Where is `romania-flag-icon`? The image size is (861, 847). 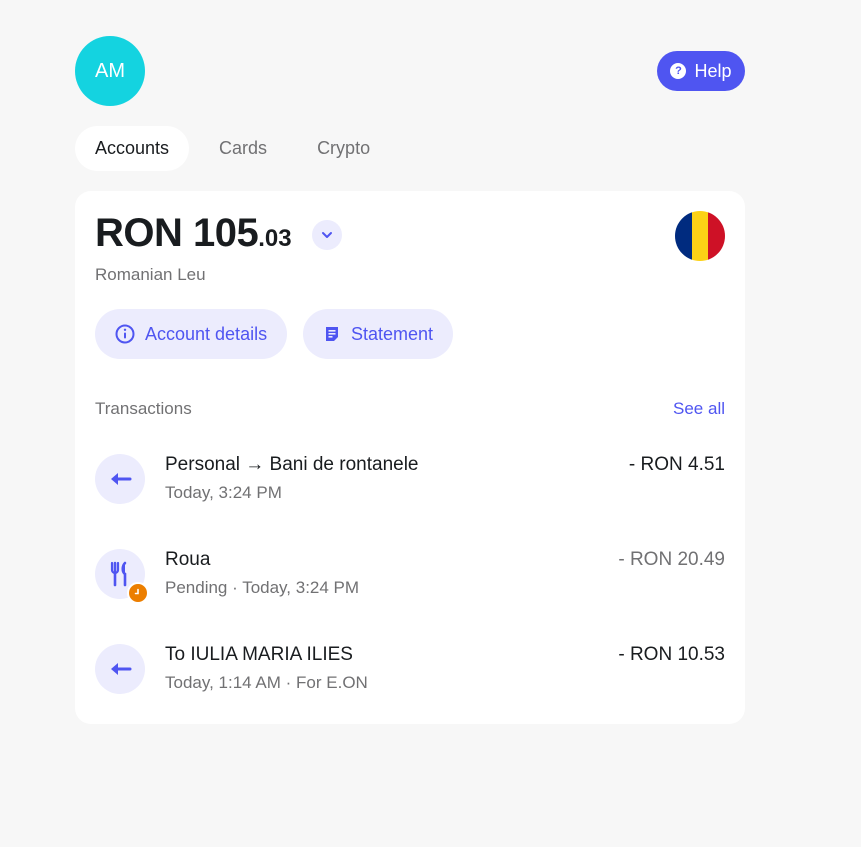 romania-flag-icon is located at coordinates (700, 236).